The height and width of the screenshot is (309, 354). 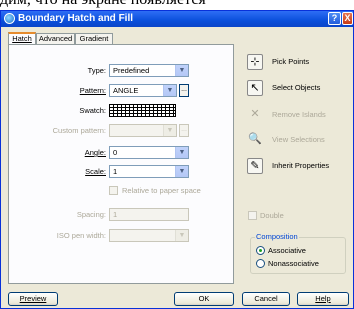 I want to click on double-checkbox, so click(x=252, y=215).